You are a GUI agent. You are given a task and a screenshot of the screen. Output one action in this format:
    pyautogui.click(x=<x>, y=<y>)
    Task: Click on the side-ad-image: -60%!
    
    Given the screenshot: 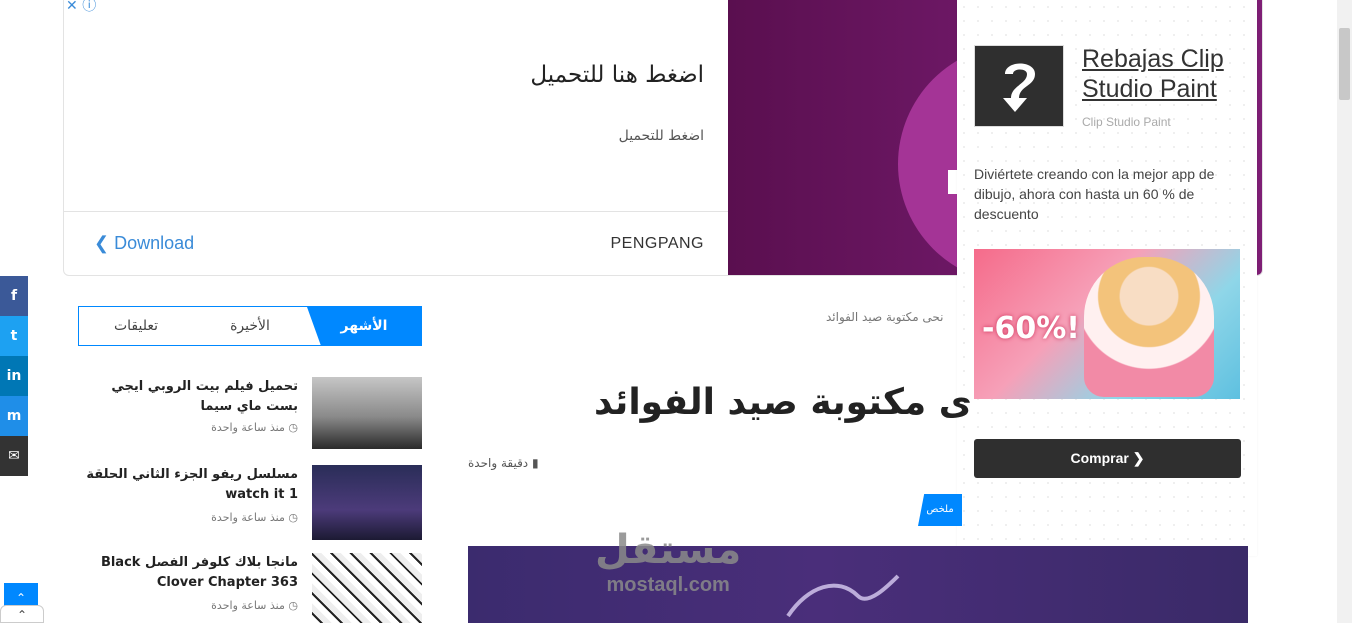 What is the action you would take?
    pyautogui.click(x=1107, y=324)
    